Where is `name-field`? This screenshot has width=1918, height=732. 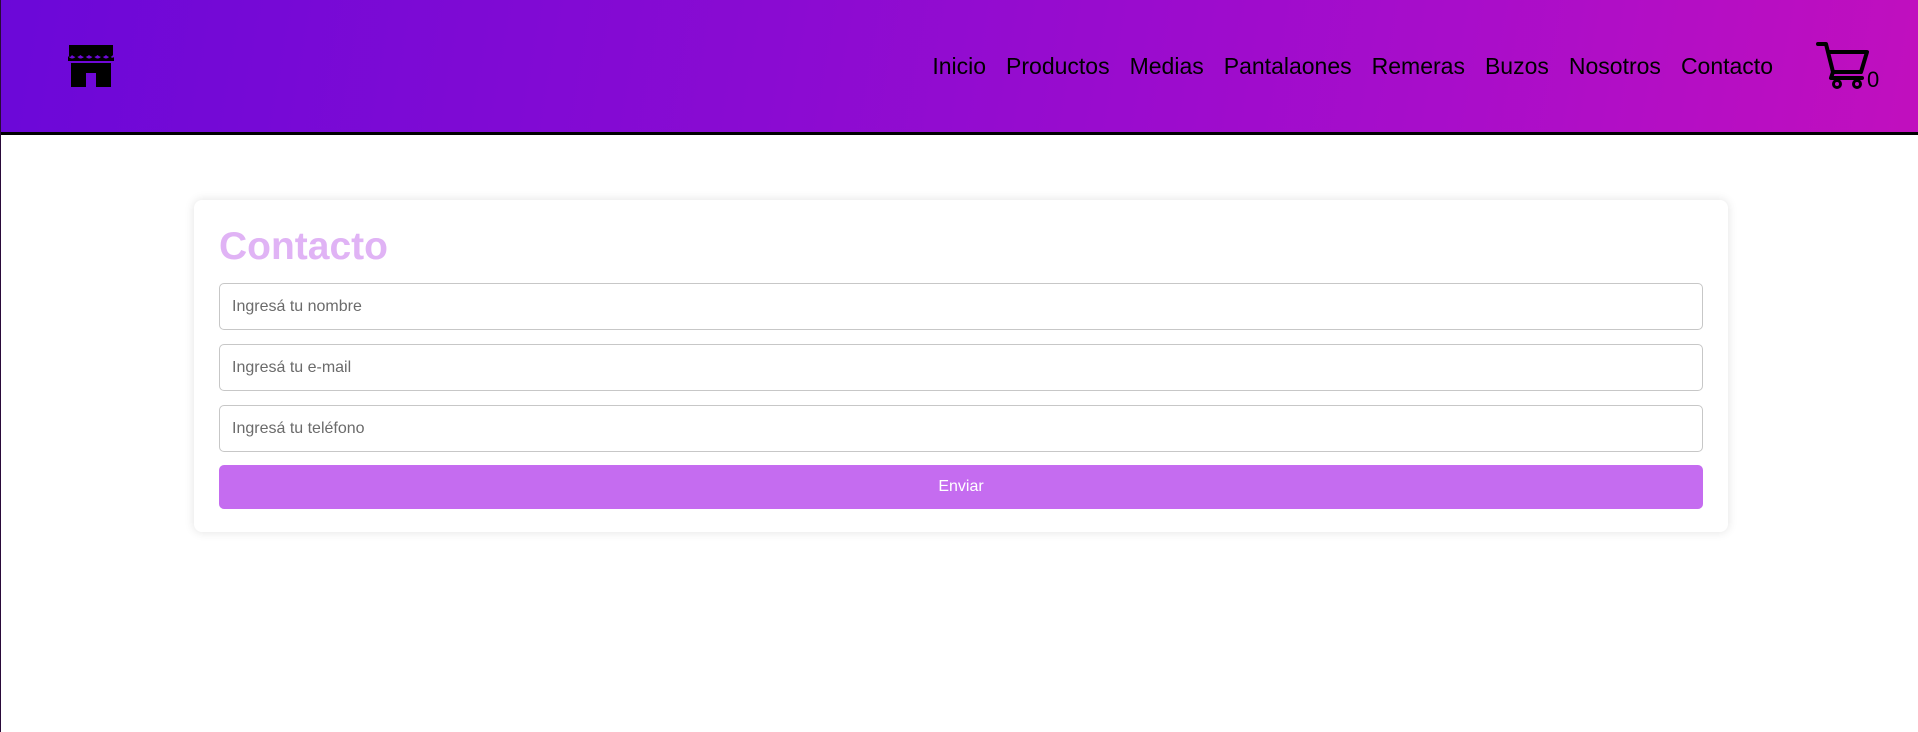
name-field is located at coordinates (961, 306).